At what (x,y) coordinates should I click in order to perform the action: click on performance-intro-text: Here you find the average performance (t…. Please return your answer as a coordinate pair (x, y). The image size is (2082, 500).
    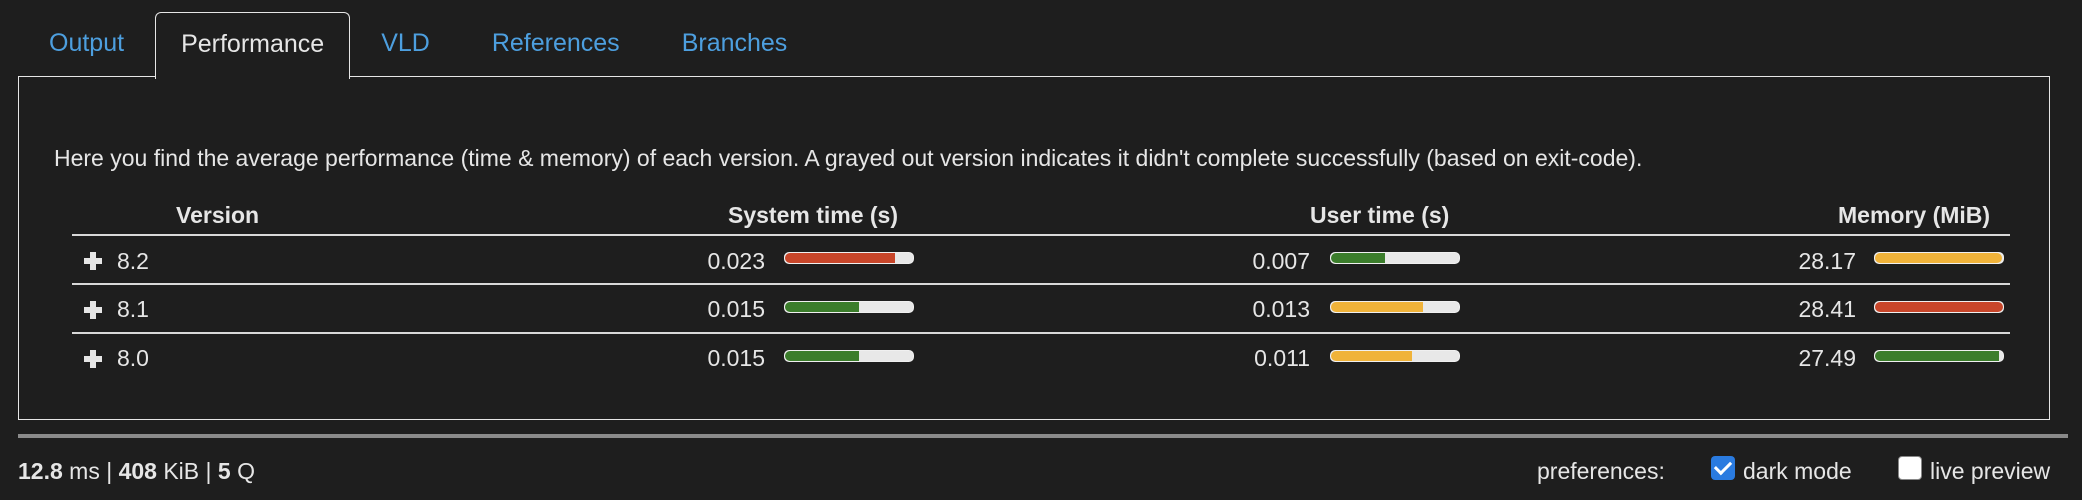
    Looking at the image, I should click on (848, 158).